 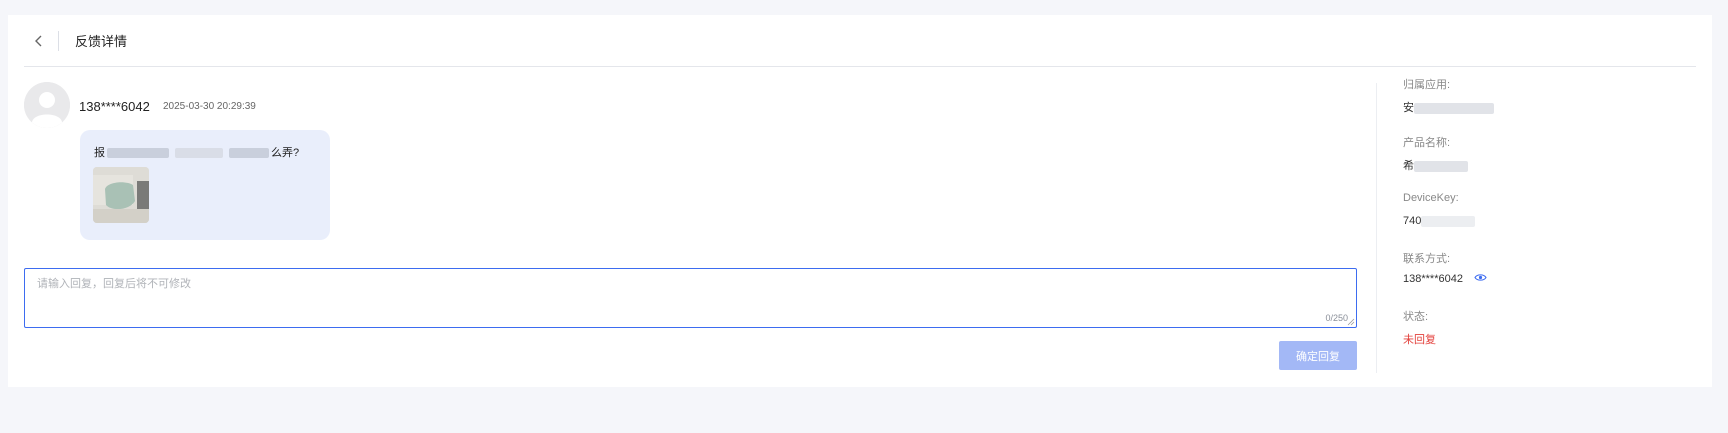 What do you see at coordinates (1427, 259) in the screenshot?
I see `contact-label: 联系方式:` at bounding box center [1427, 259].